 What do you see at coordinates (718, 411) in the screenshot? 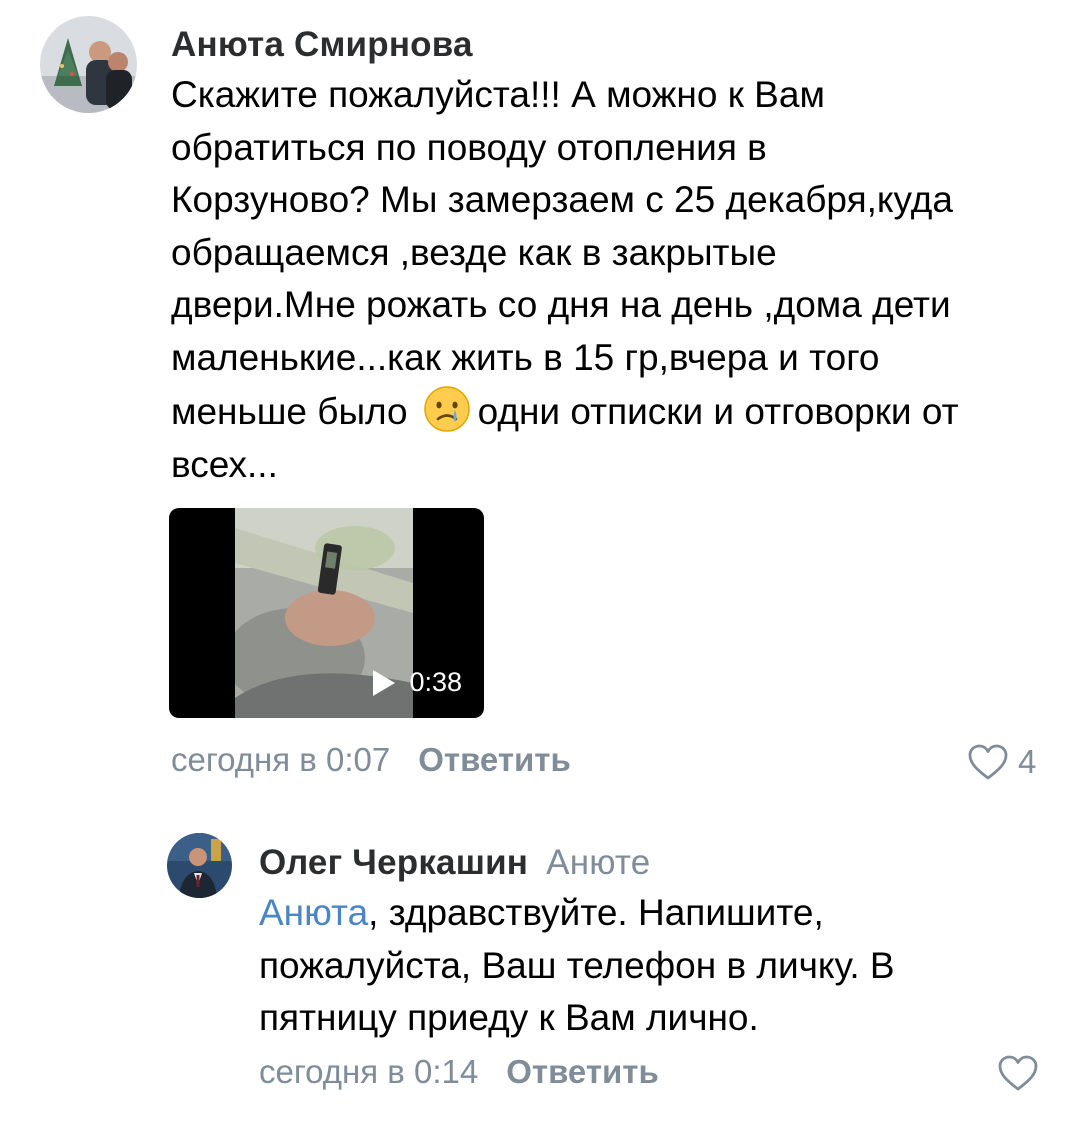
I see `text-after-emoji: одни отписки и отговорки от` at bounding box center [718, 411].